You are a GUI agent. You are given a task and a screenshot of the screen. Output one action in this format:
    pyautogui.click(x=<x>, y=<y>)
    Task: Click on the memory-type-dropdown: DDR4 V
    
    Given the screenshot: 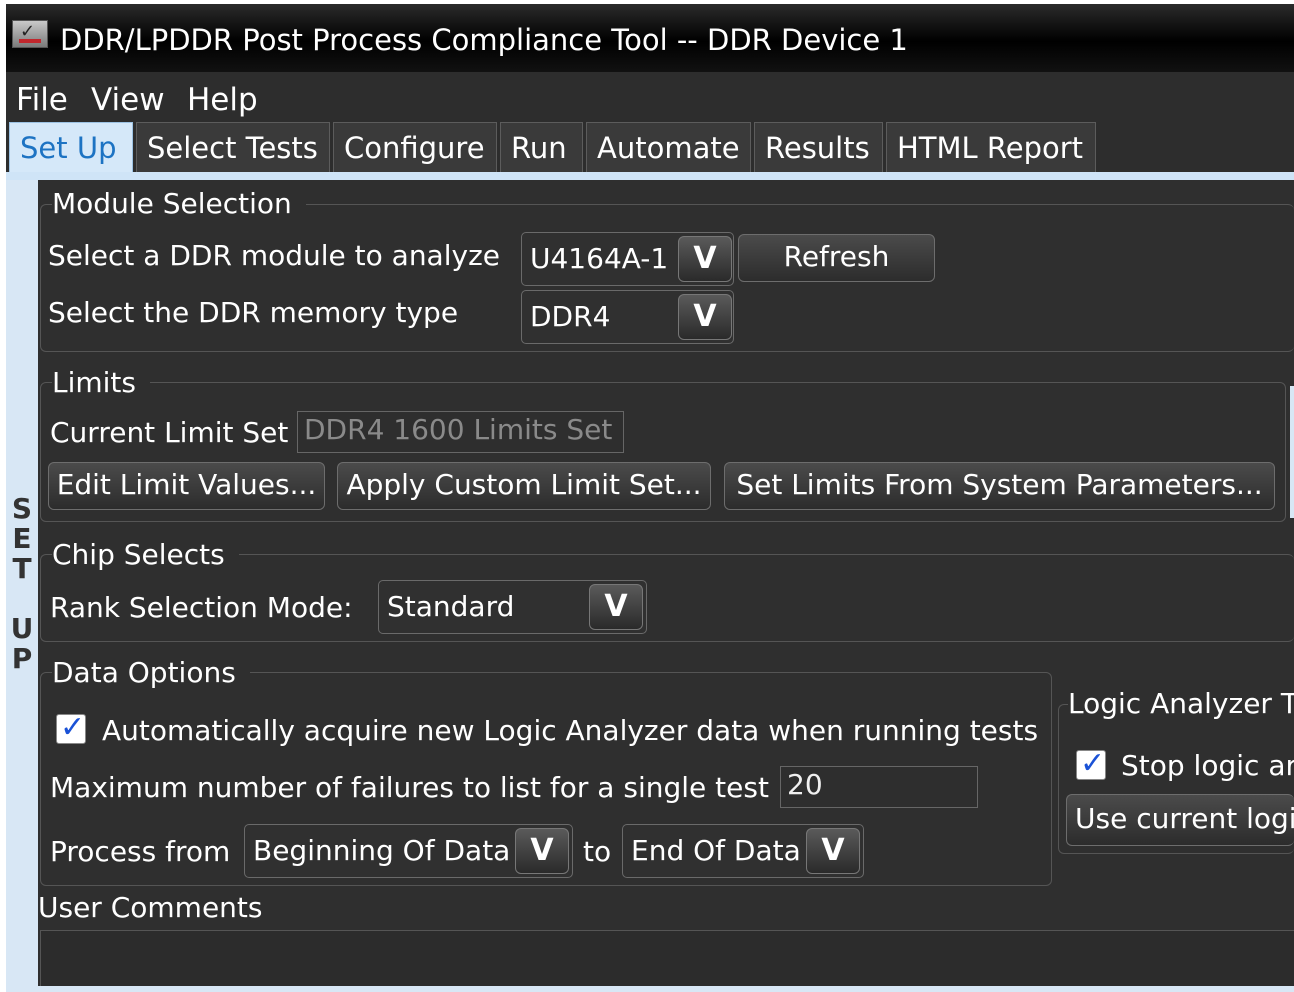 What is the action you would take?
    pyautogui.click(x=627, y=317)
    